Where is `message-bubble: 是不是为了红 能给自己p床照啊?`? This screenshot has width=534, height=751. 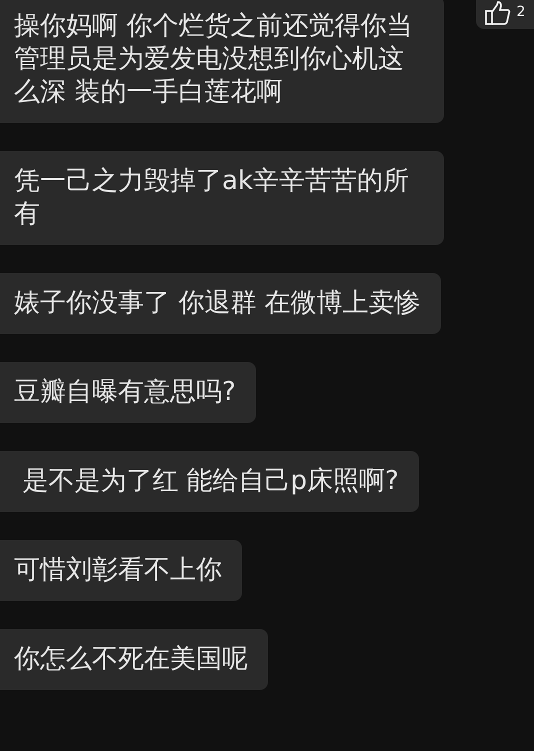 message-bubble: 是不是为了红 能给自己p床照啊? is located at coordinates (209, 481).